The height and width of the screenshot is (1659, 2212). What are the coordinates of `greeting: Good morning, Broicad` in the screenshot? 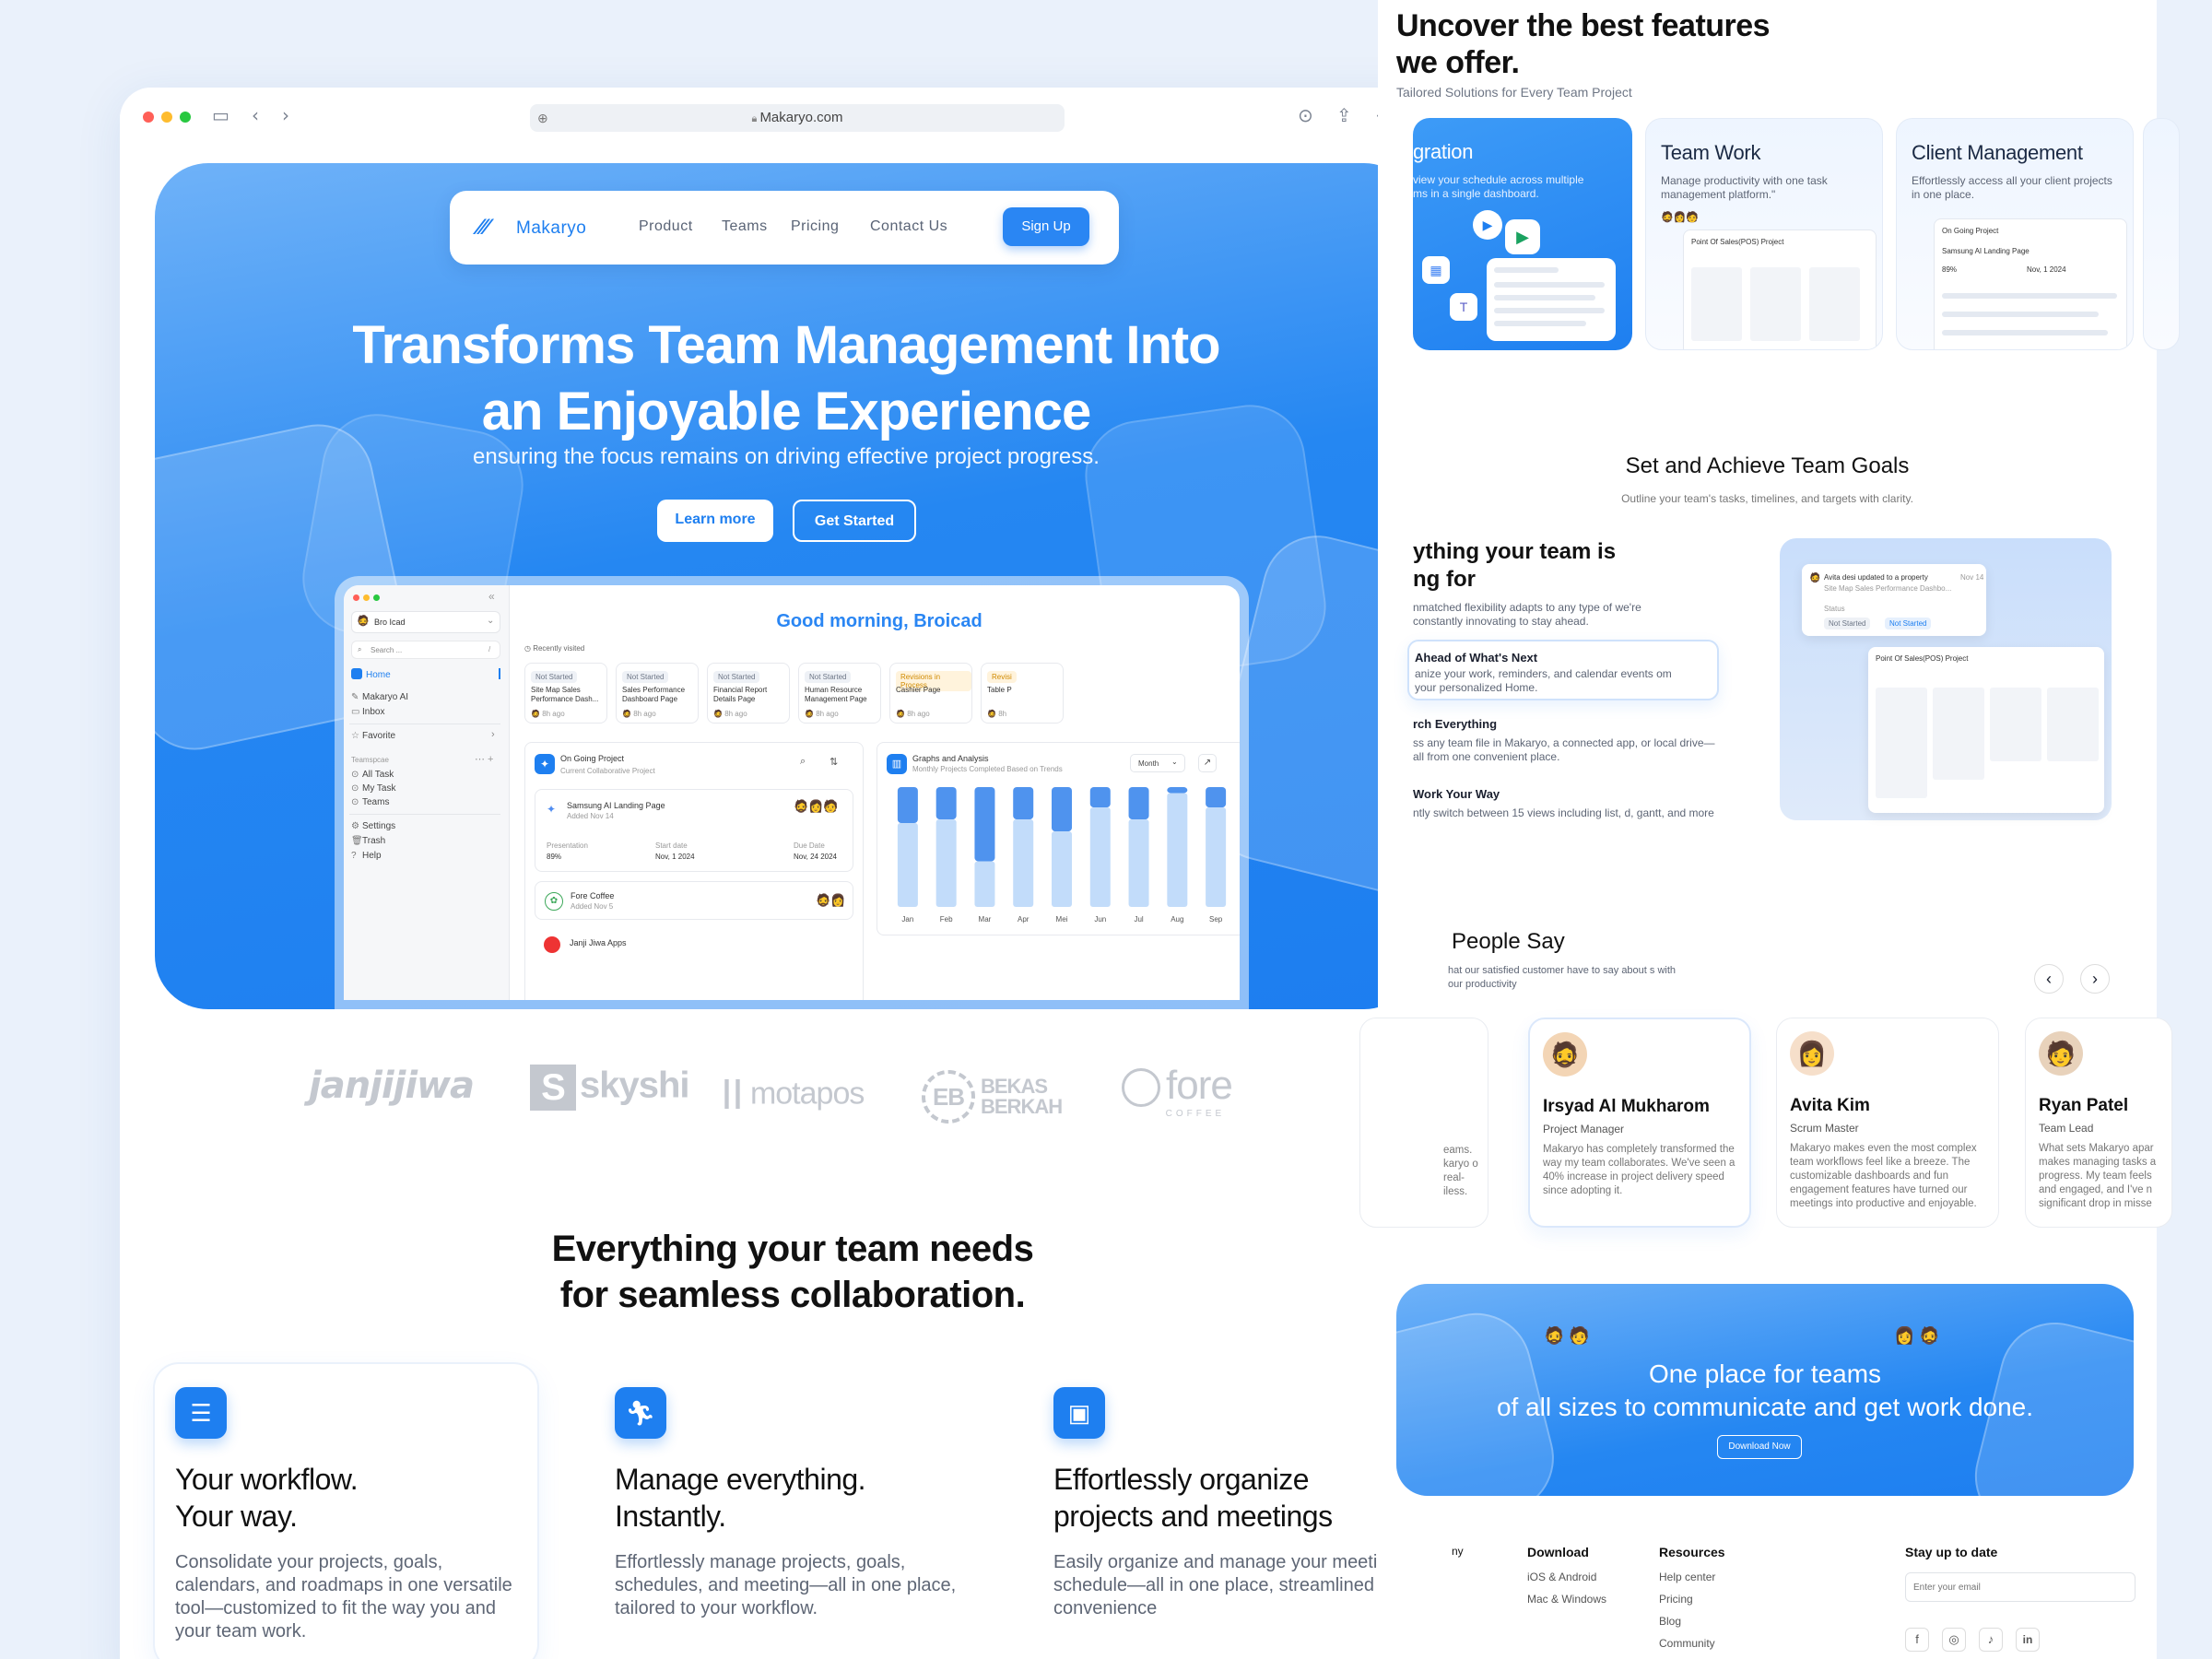 It's located at (879, 621).